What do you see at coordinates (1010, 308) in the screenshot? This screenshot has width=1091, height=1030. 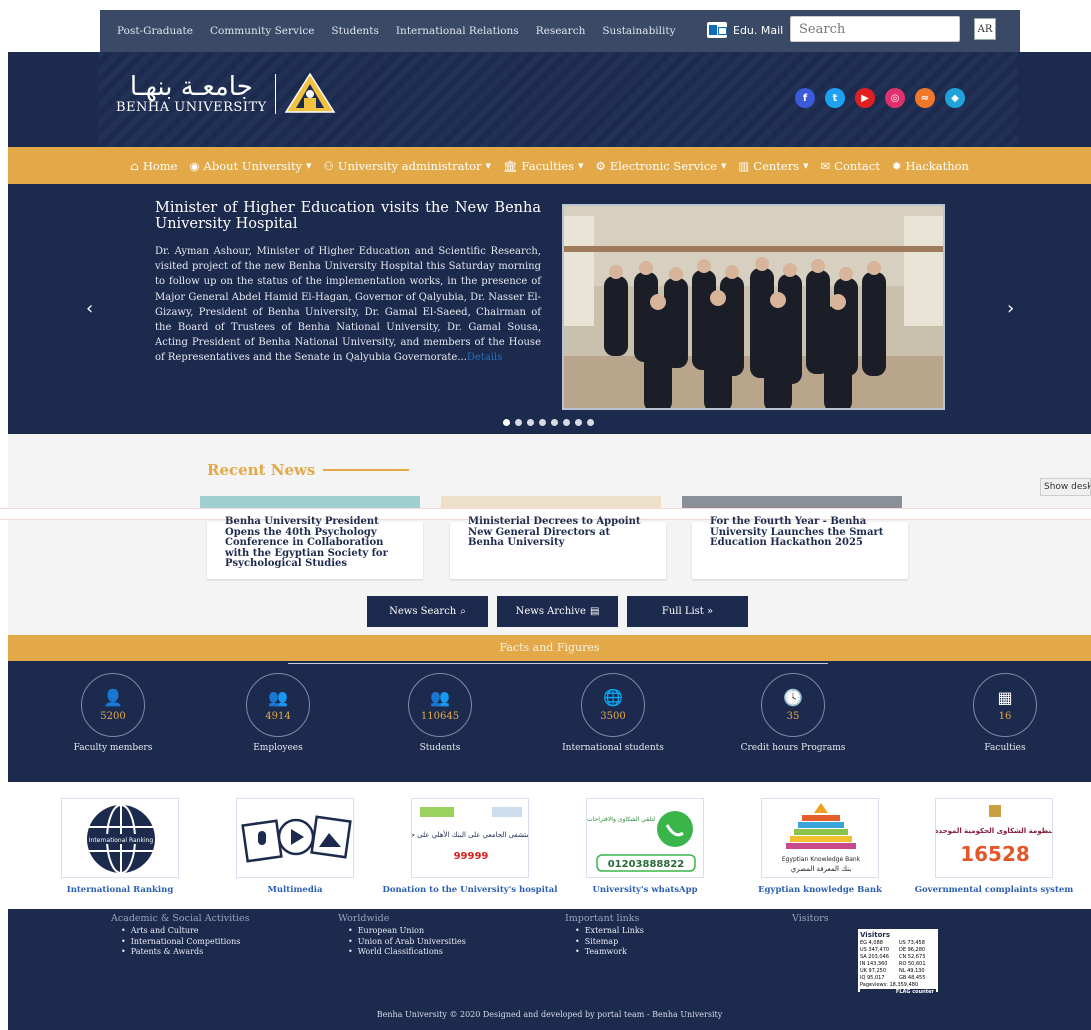 I see `slider-next-icon: ›` at bounding box center [1010, 308].